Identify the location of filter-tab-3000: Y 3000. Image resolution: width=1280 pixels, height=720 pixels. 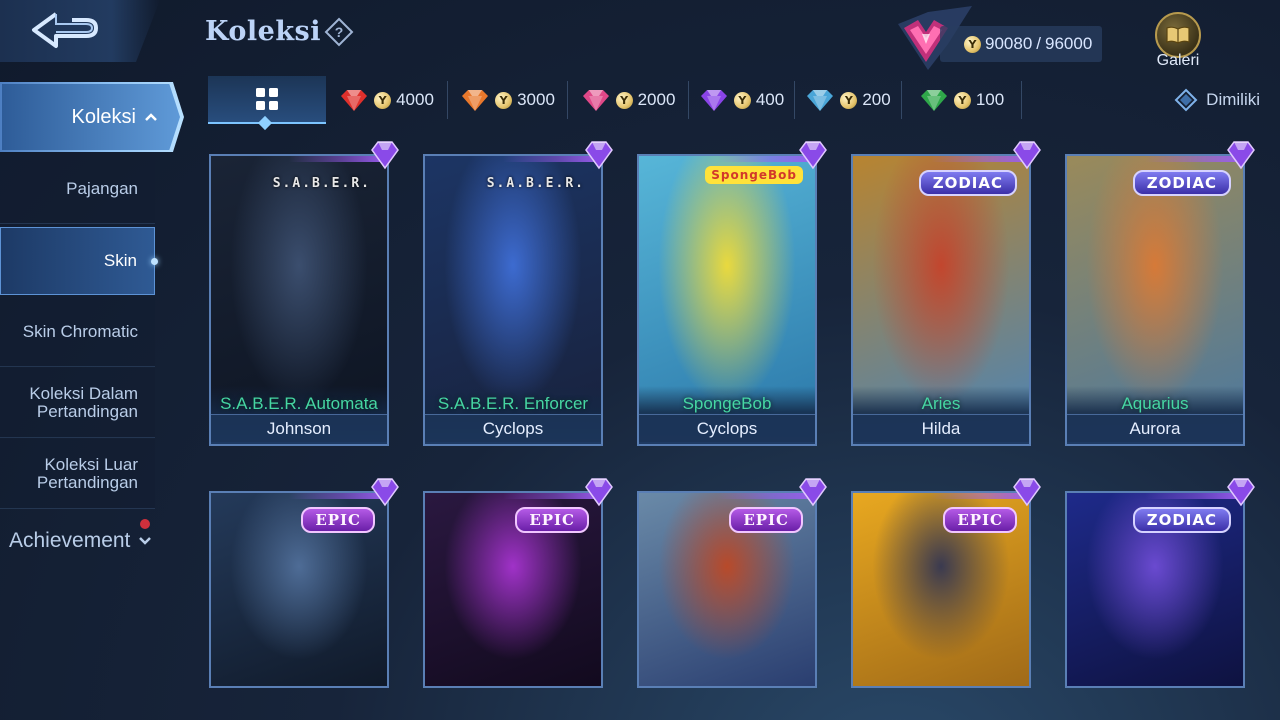
(508, 100).